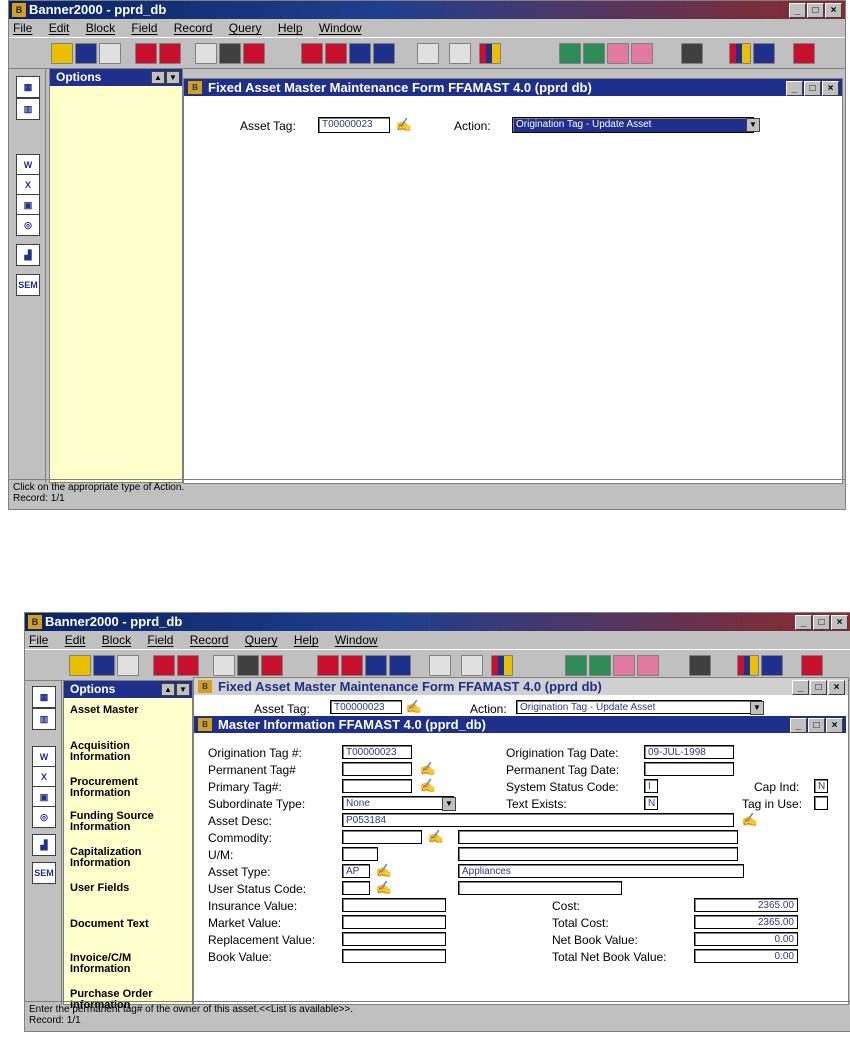 This screenshot has width=850, height=1043. Describe the element at coordinates (118, 752) in the screenshot. I see `option-acquisition-information: Acquisition Information` at that location.